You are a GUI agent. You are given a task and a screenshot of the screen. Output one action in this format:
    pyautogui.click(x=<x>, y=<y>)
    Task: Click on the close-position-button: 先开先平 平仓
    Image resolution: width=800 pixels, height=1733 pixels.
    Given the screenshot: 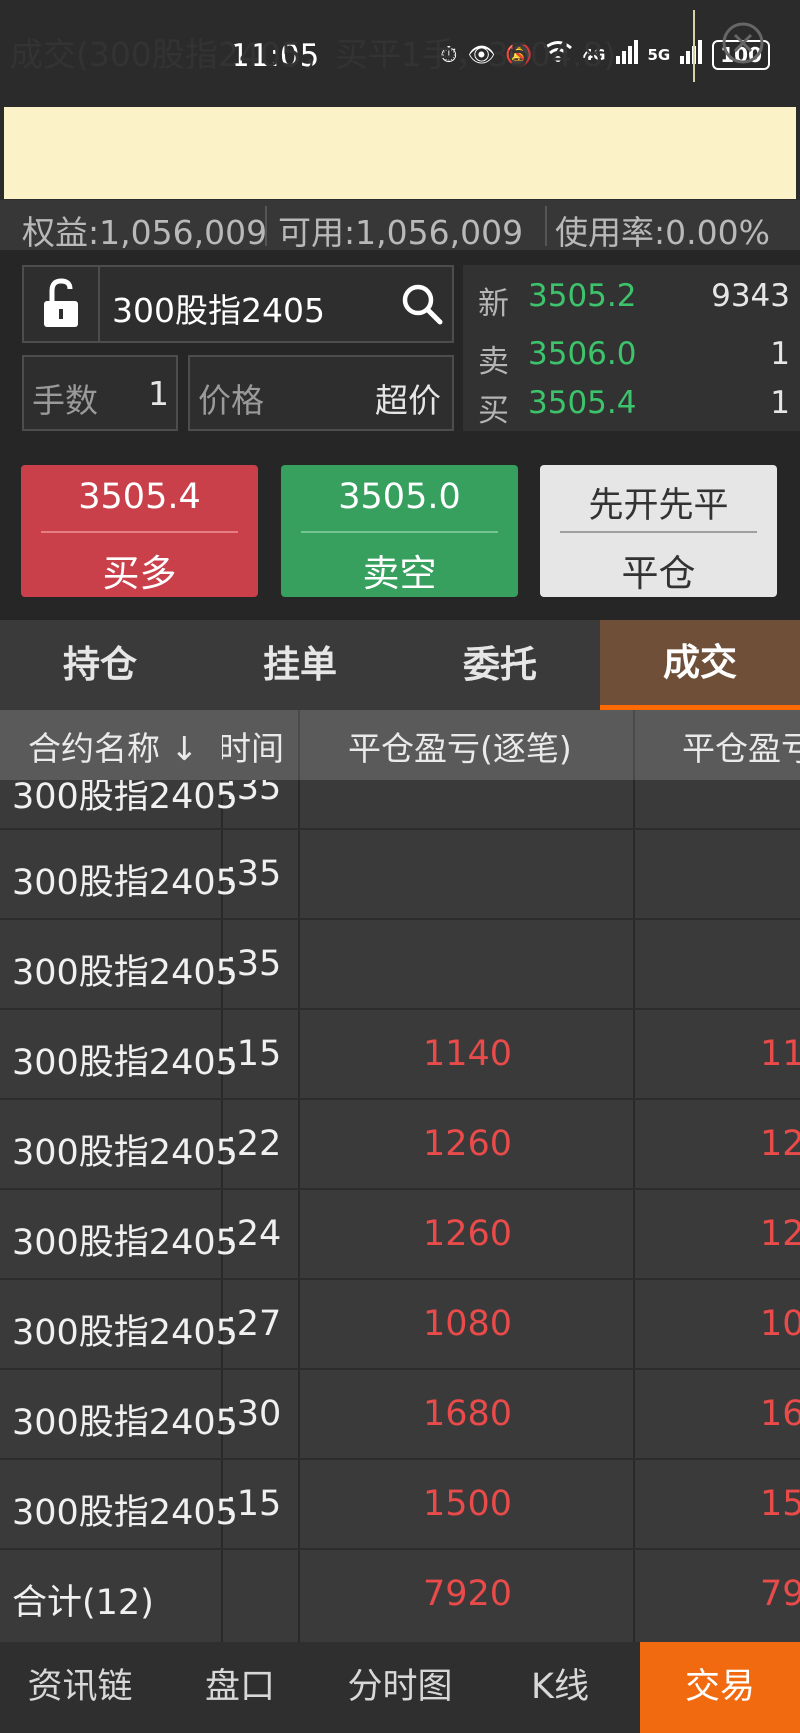 What is the action you would take?
    pyautogui.click(x=658, y=531)
    